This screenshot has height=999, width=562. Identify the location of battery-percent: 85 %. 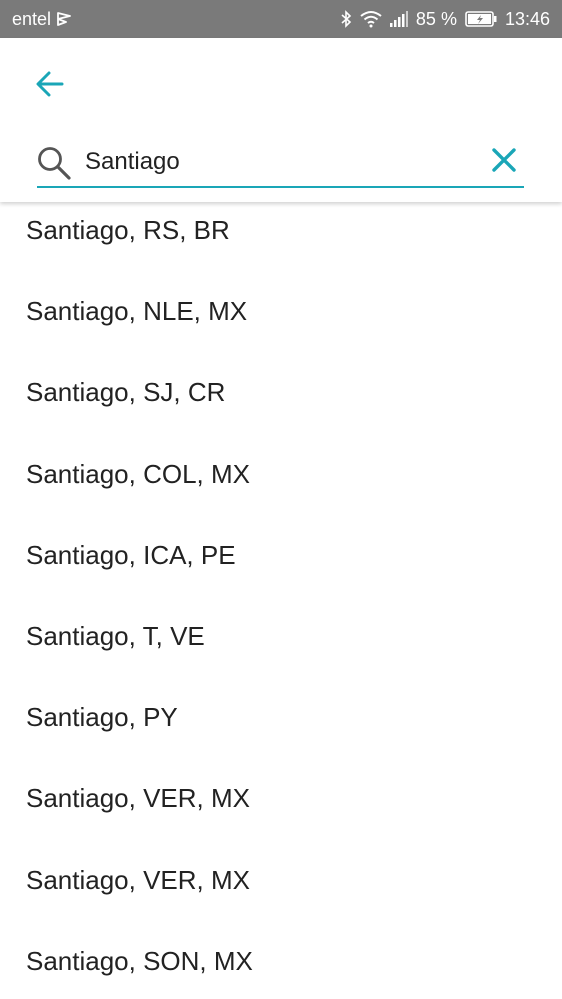
(436, 18).